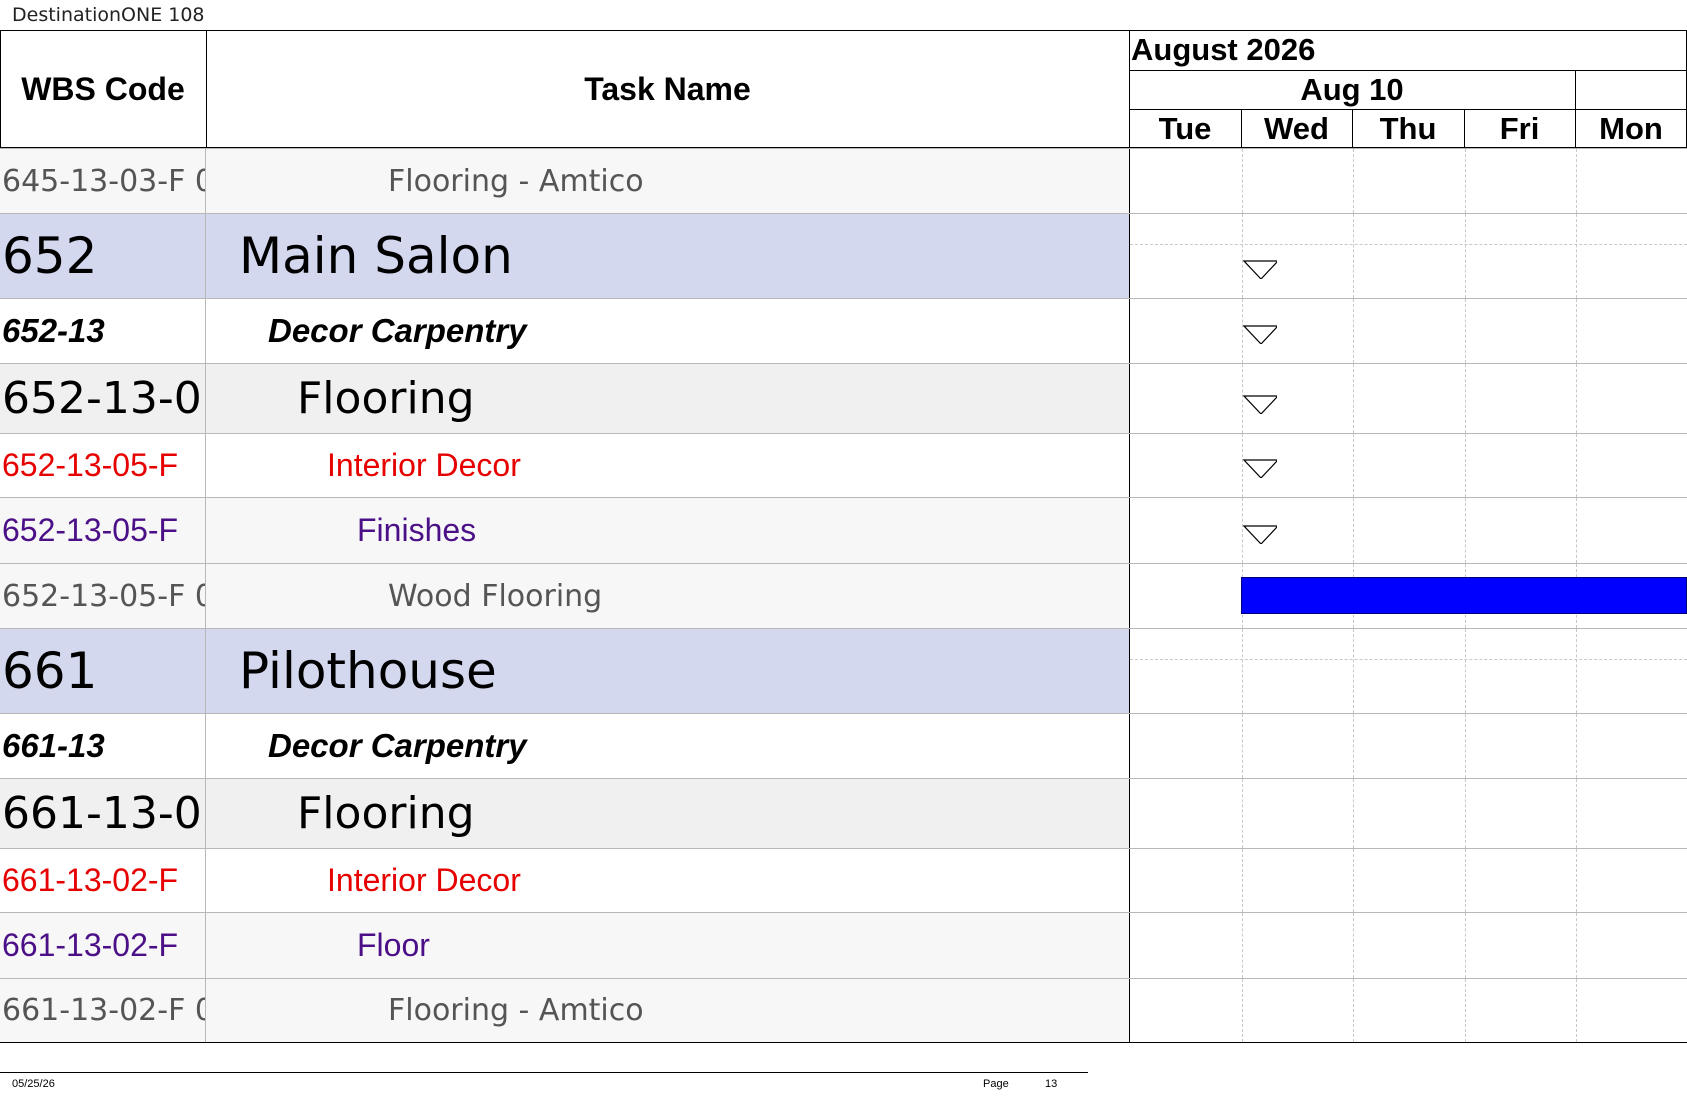 The height and width of the screenshot is (1097, 1687). I want to click on table-row: 652-13-05-F 01Wood Flooring, so click(843, 595).